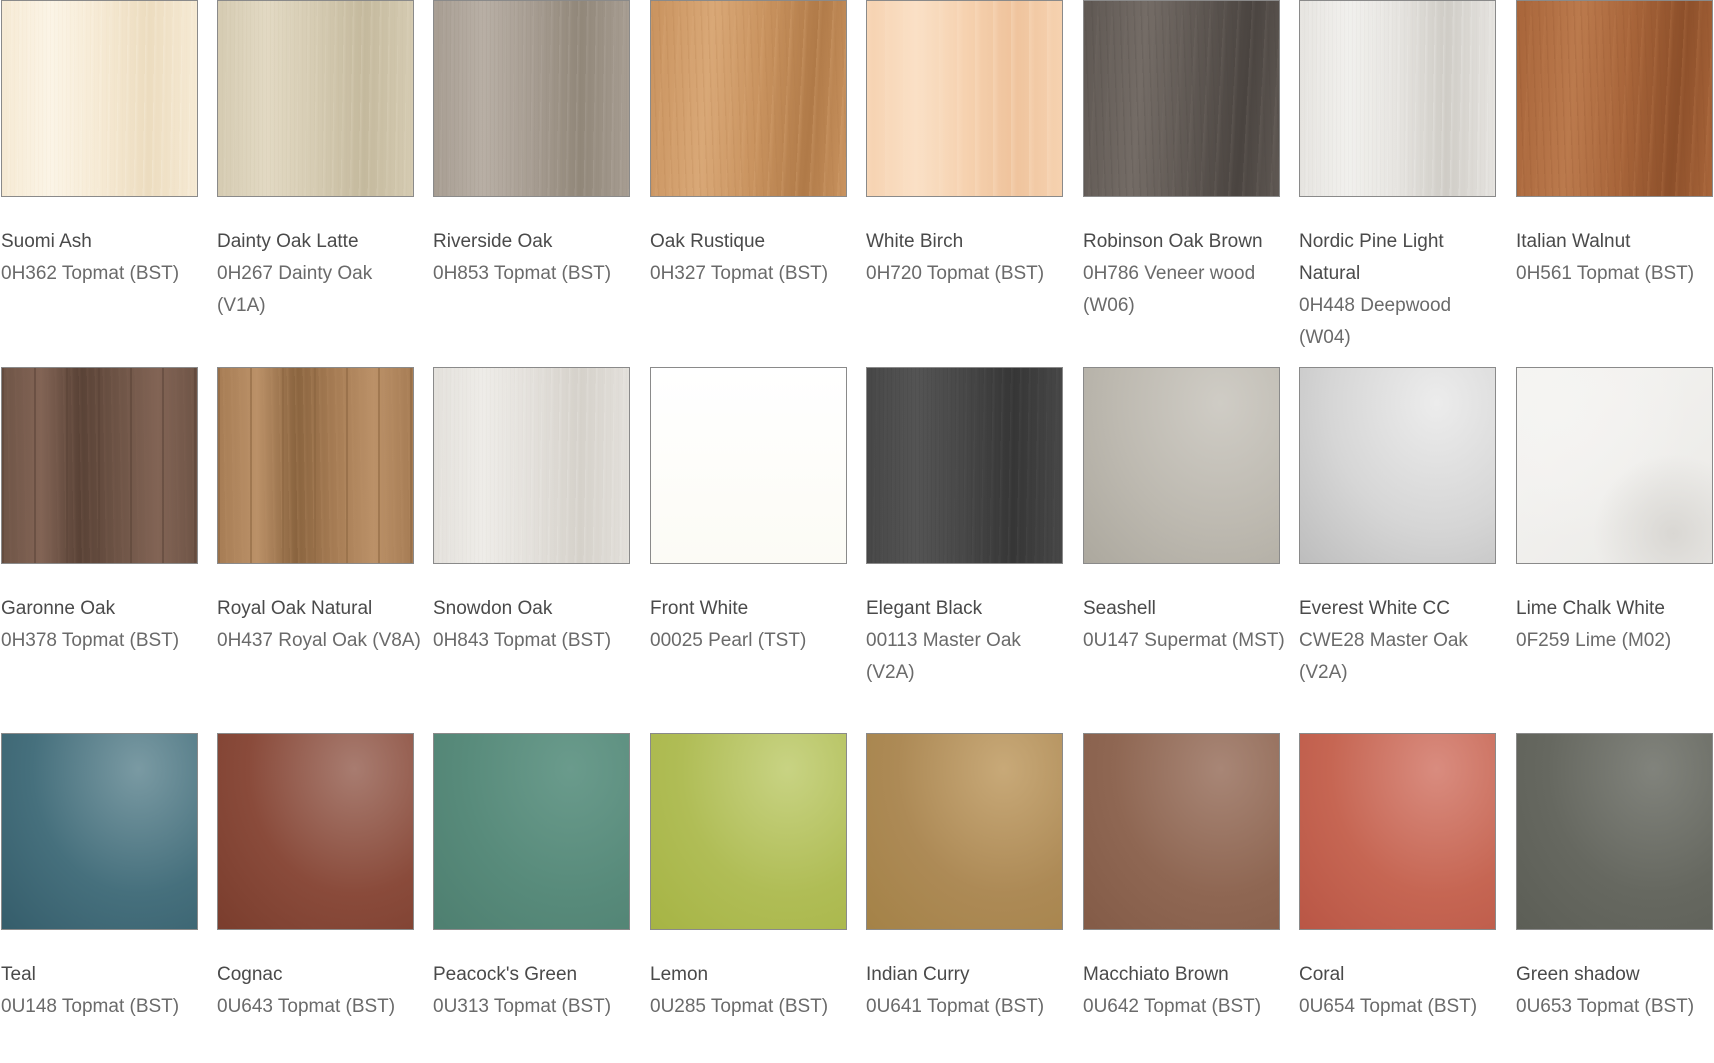  Describe the element at coordinates (1578, 974) in the screenshot. I see `swatch-name: Green shadow` at that location.